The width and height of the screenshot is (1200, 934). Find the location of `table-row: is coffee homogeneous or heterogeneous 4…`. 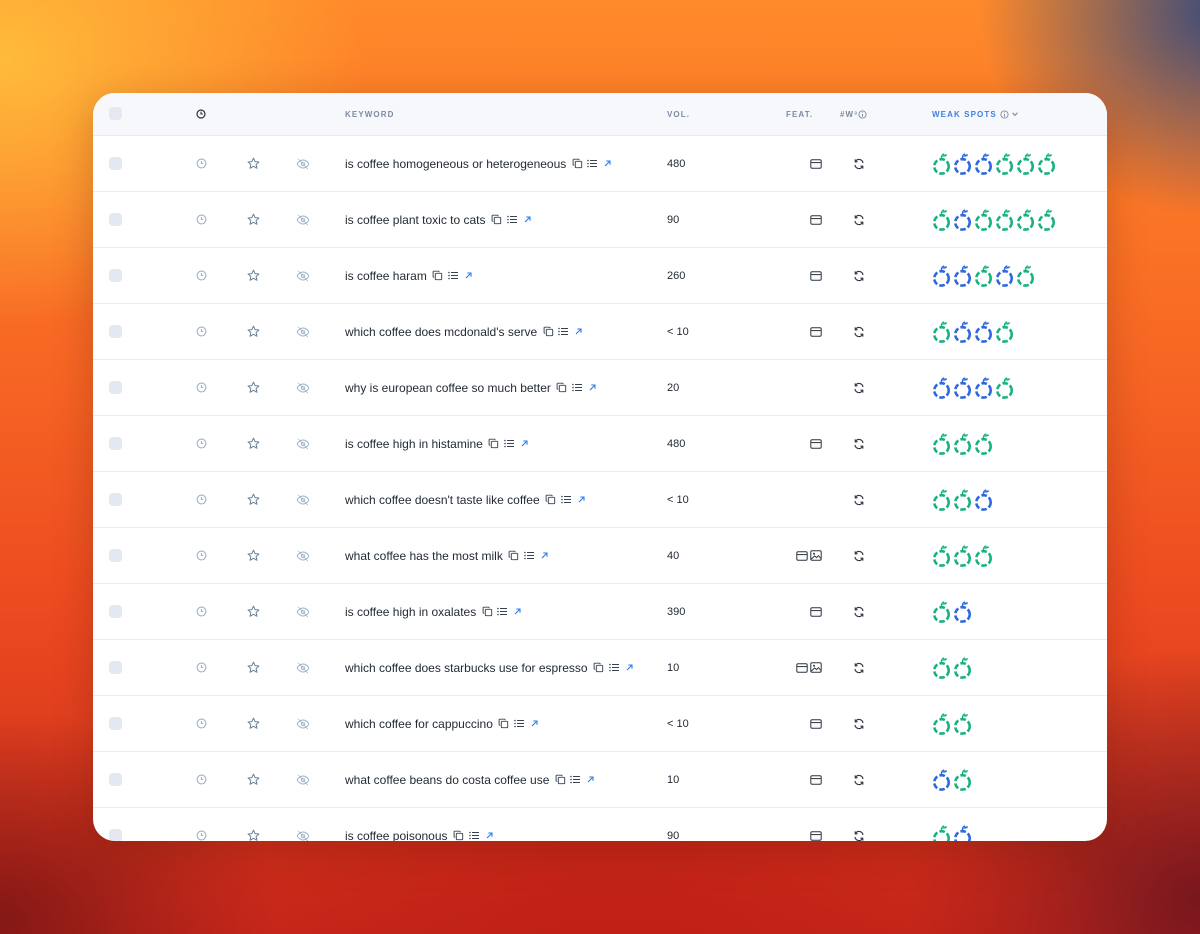

table-row: is coffee homogeneous or heterogeneous 4… is located at coordinates (600, 164).